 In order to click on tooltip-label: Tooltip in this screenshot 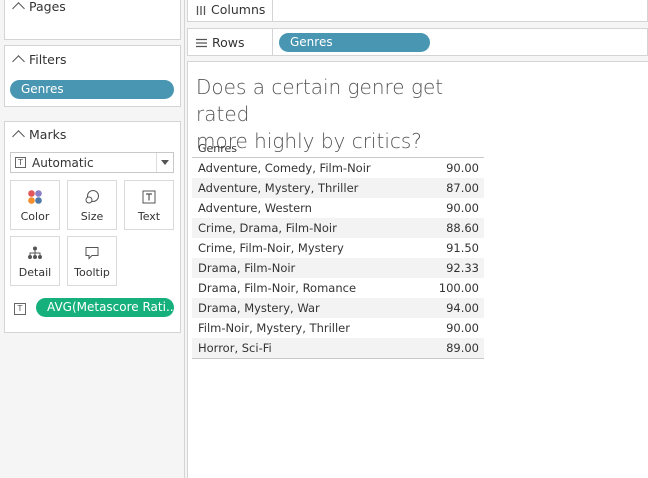, I will do `click(92, 272)`.